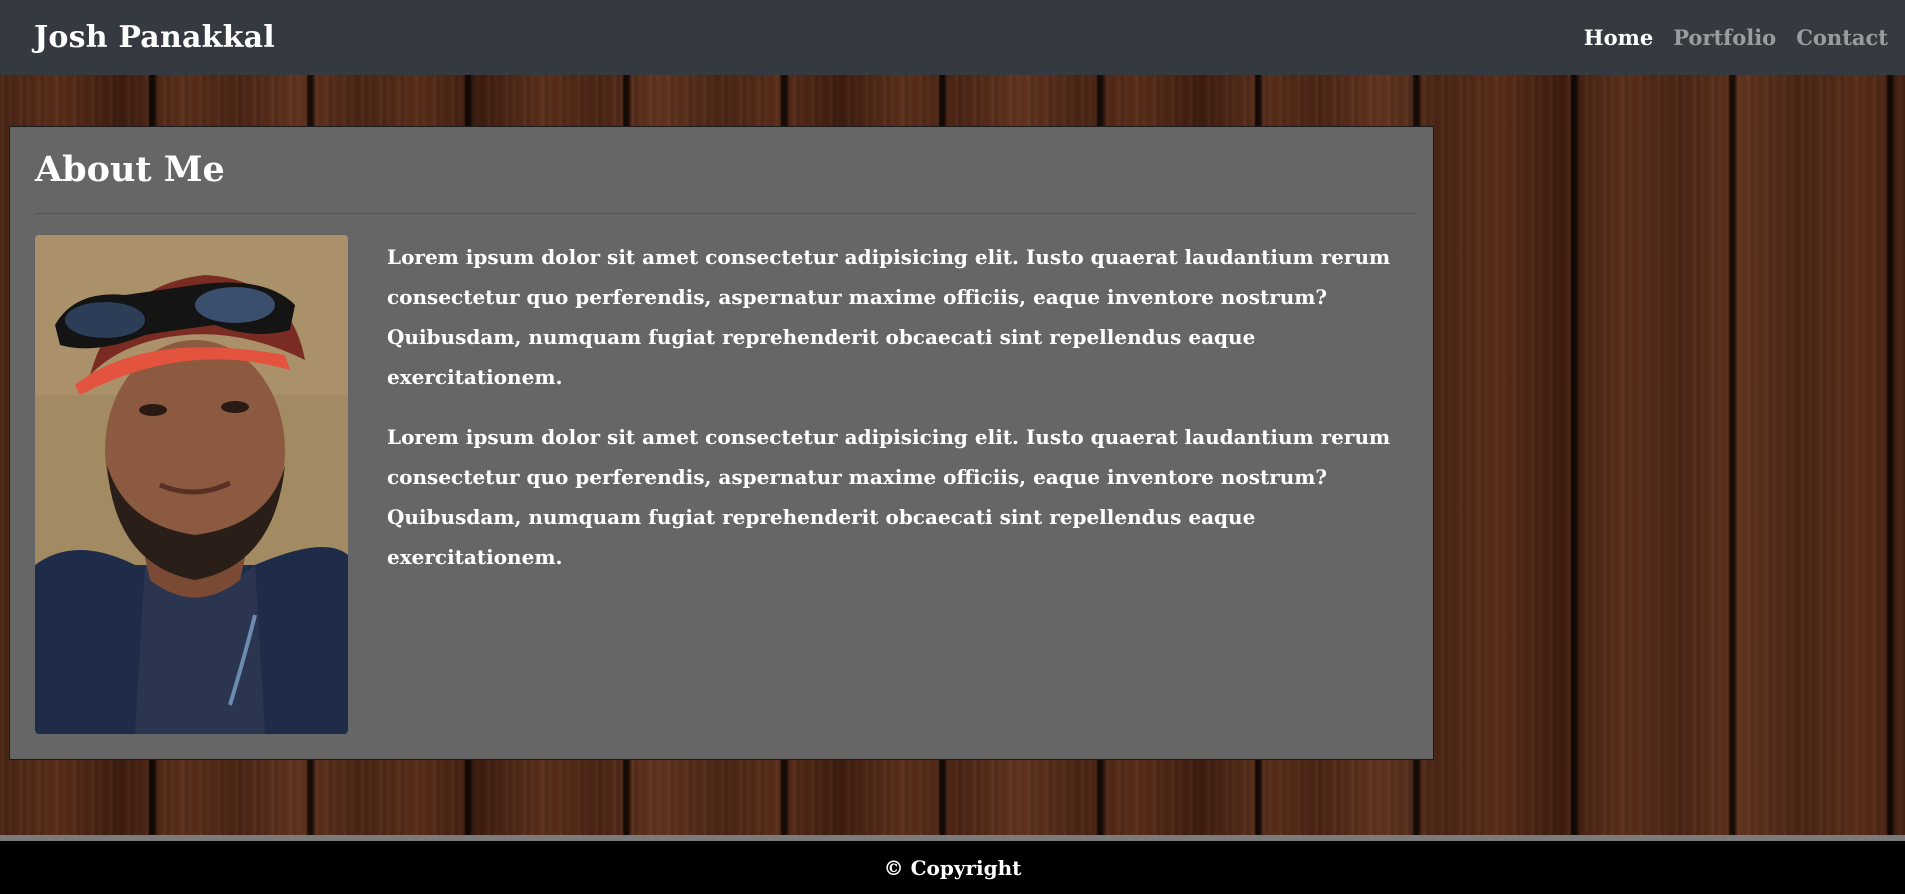  I want to click on copyright-text: © Copyright, so click(952, 867).